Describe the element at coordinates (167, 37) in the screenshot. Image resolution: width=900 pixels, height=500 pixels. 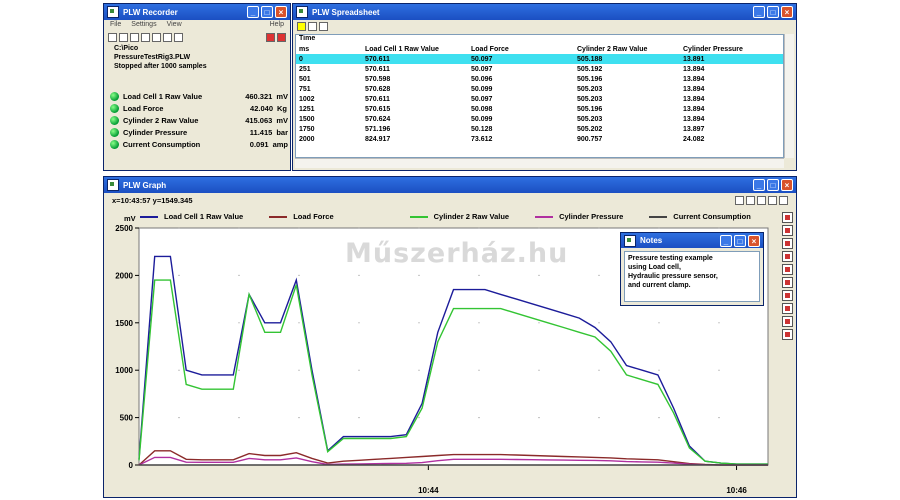
I see `graph-icon` at that location.